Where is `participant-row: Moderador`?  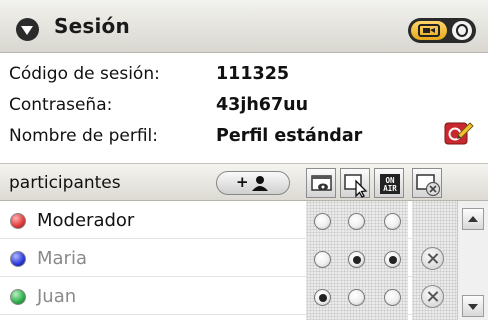 participant-row: Moderador is located at coordinates (228, 220).